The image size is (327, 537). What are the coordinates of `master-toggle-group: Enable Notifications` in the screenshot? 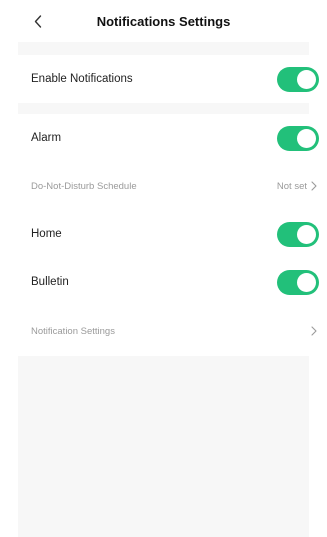 It's located at (168, 79).